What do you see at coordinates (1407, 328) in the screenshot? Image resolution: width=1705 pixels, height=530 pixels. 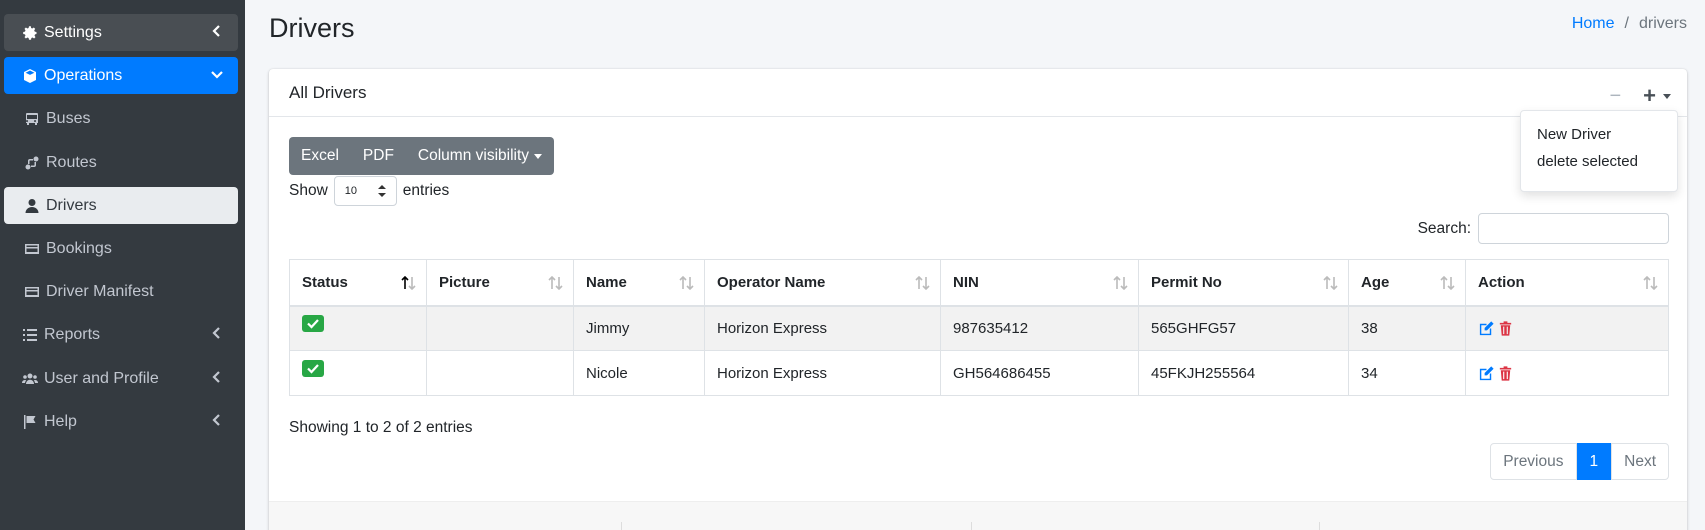 I see `age-cell: 38` at bounding box center [1407, 328].